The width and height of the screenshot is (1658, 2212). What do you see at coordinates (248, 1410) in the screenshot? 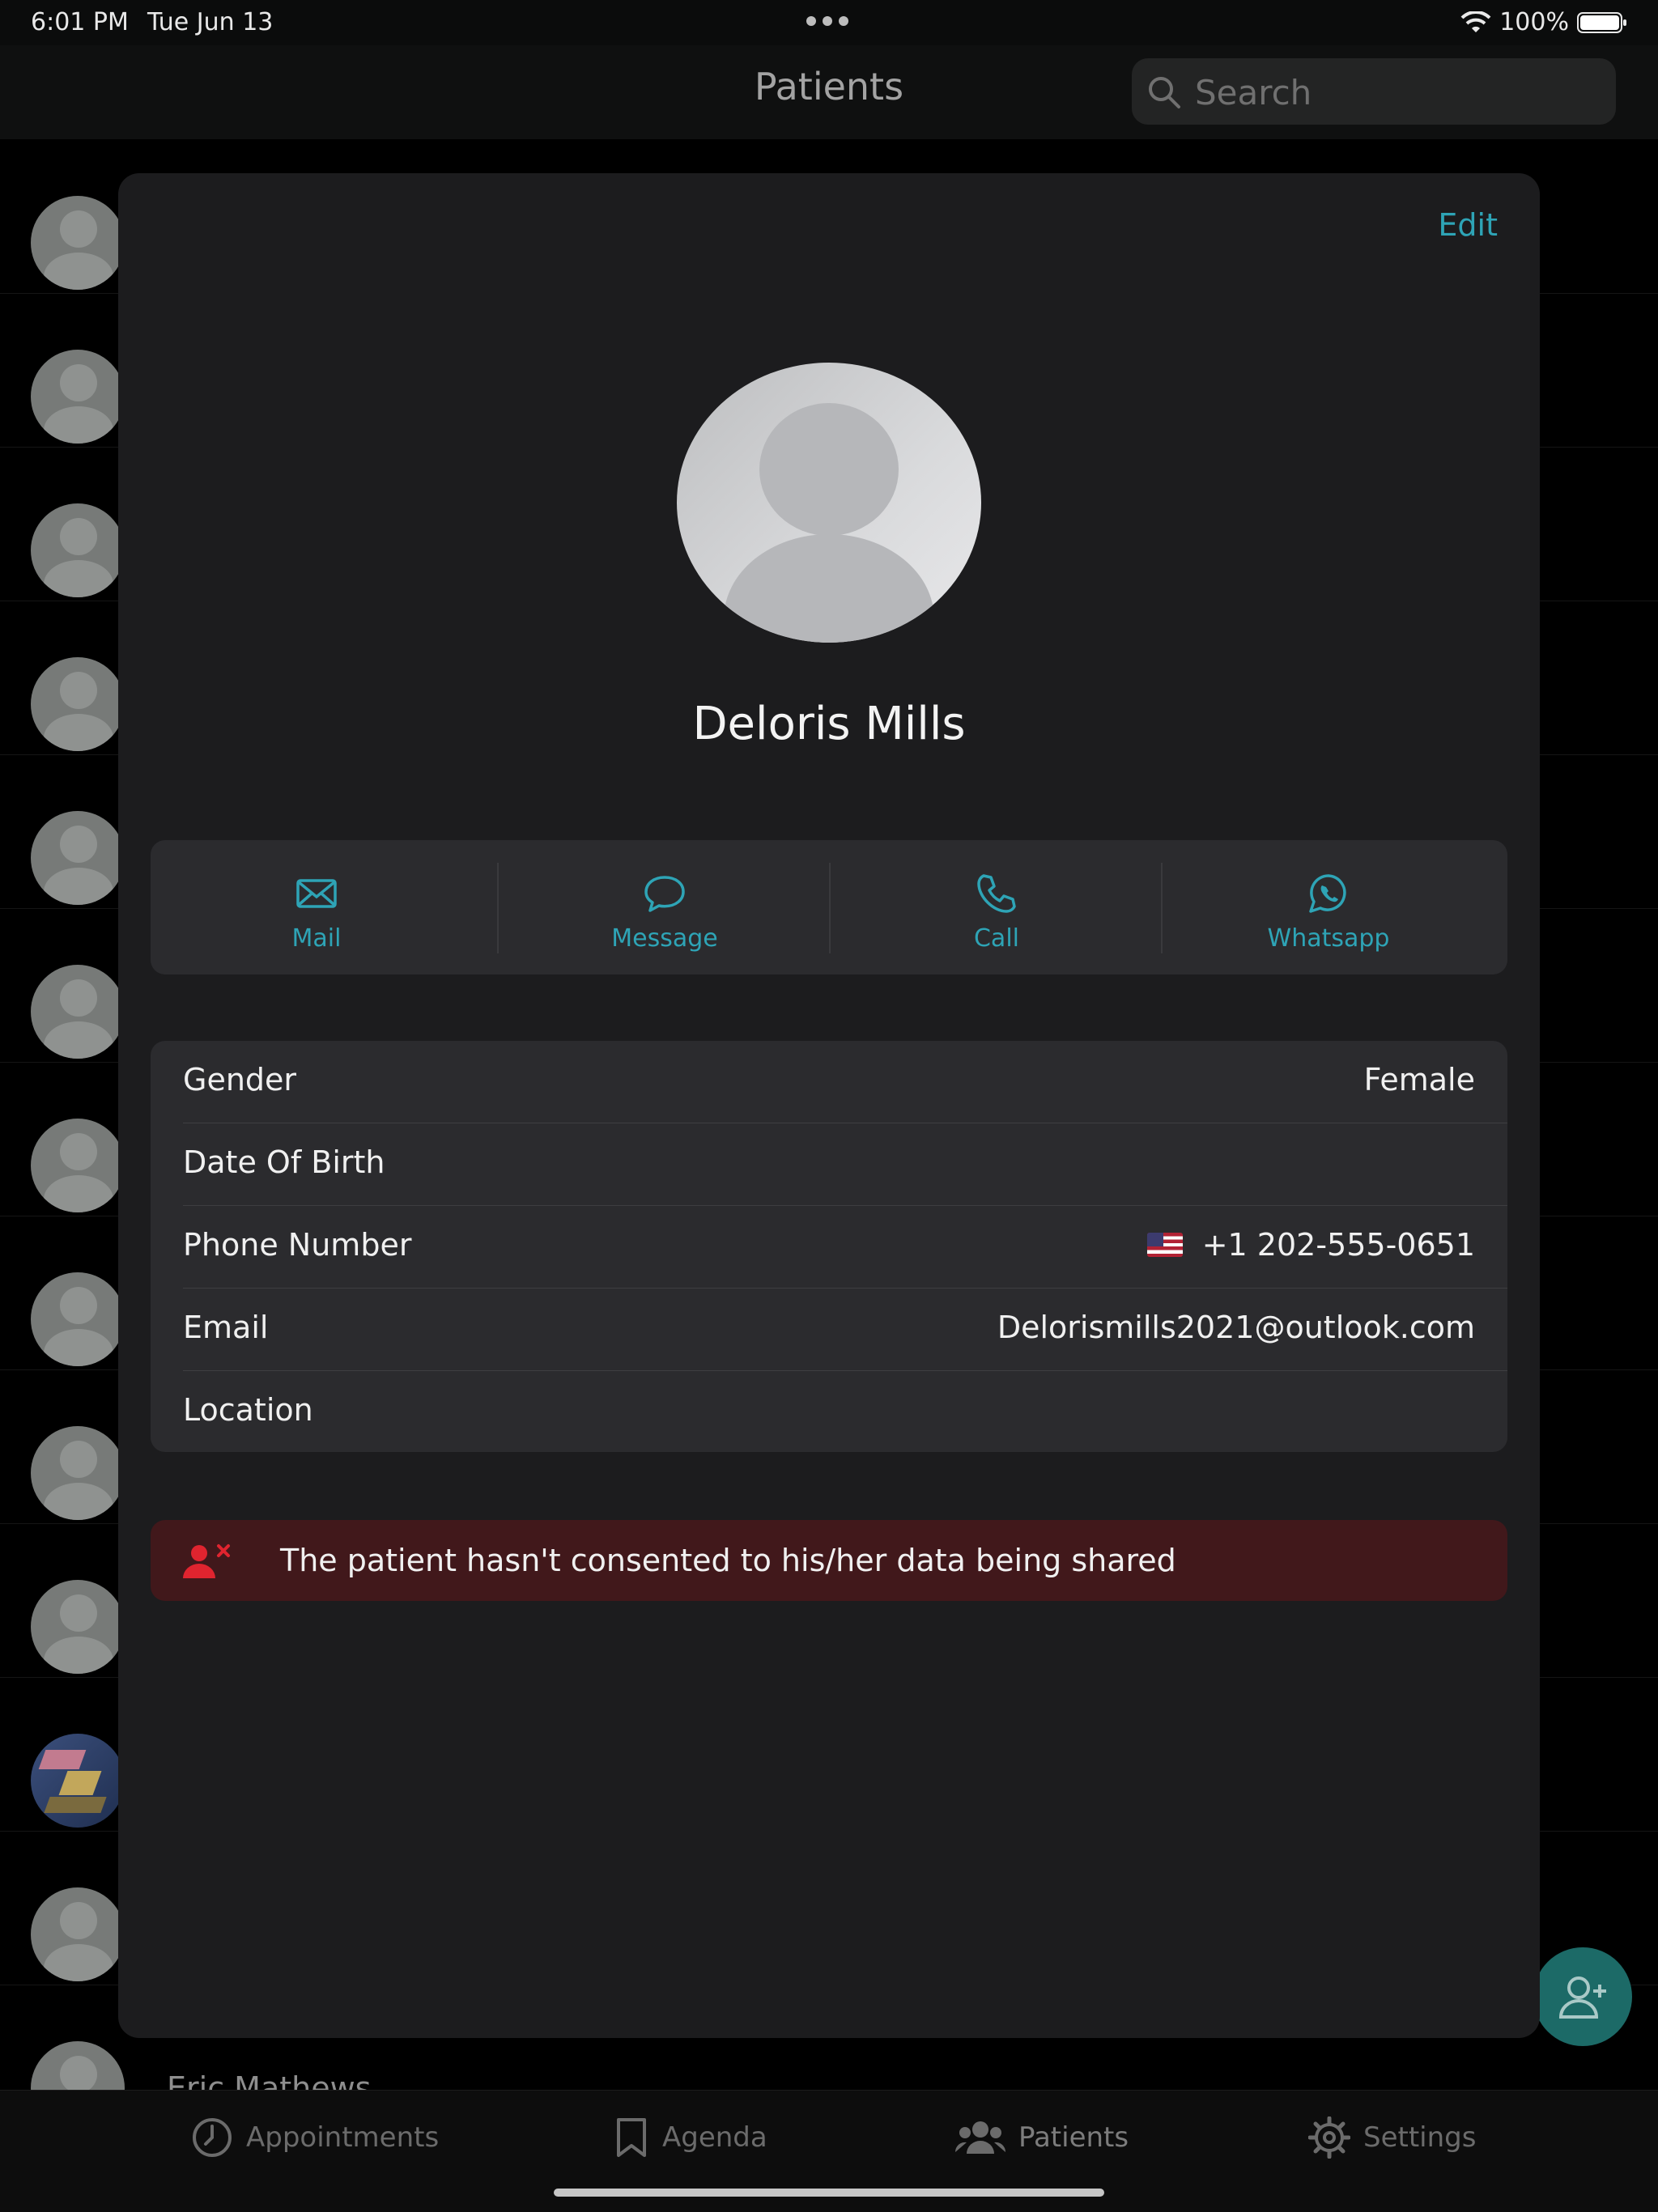
I see `location-label: Location` at bounding box center [248, 1410].